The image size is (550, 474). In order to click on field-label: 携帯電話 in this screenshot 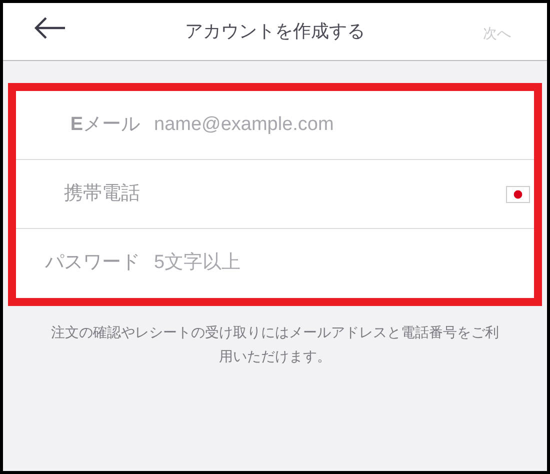, I will do `click(101, 194)`.